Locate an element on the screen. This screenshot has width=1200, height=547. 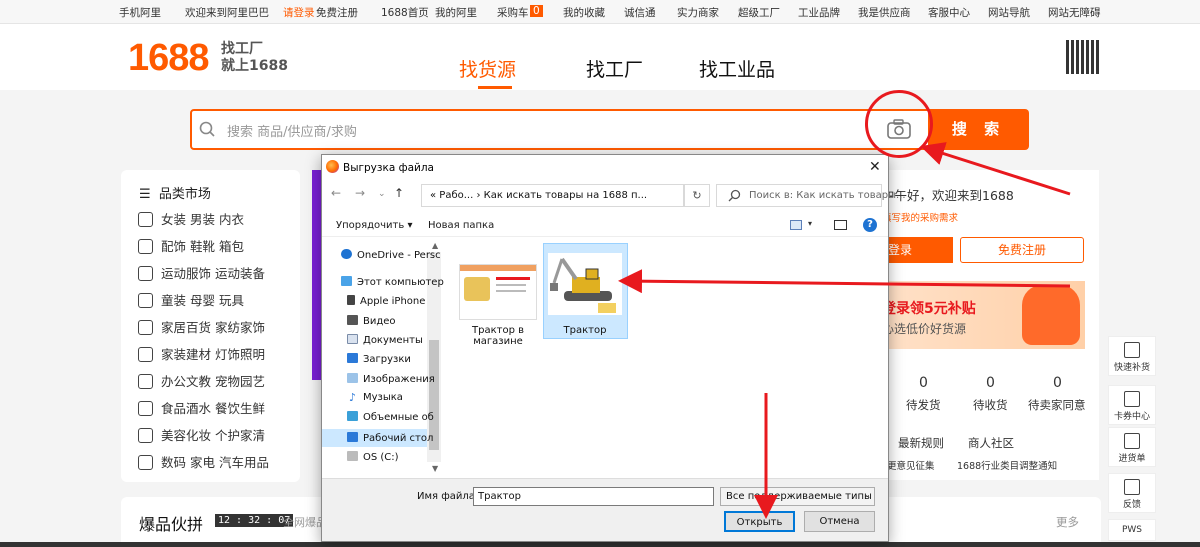
category-row: 美容化妆 个护家清 is located at coordinates (201, 434).